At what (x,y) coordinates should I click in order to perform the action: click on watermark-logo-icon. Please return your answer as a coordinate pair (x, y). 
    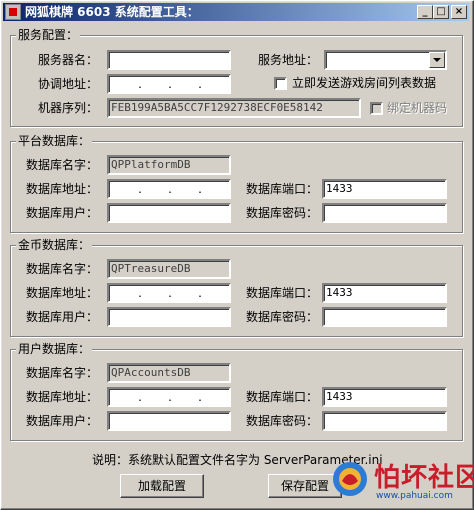
    Looking at the image, I should click on (350, 479).